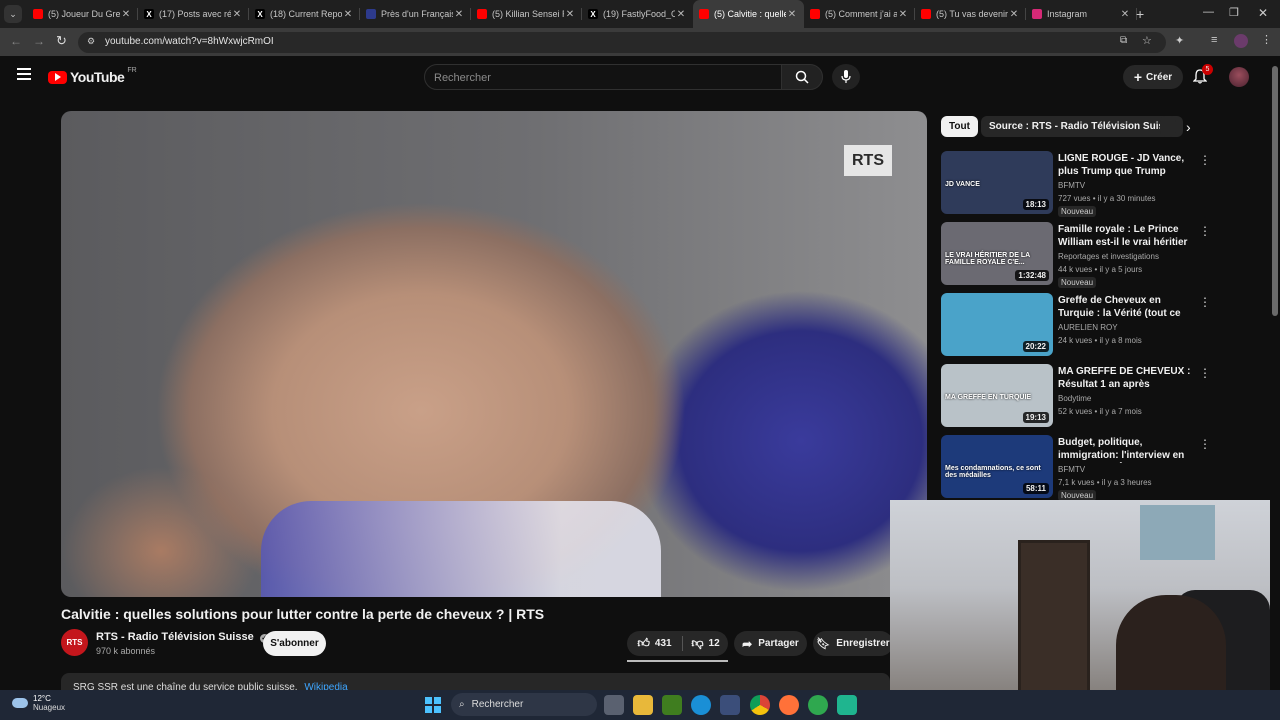 This screenshot has width=1280, height=720. Describe the element at coordinates (847, 705) in the screenshot. I see `app-teal-icon` at that location.